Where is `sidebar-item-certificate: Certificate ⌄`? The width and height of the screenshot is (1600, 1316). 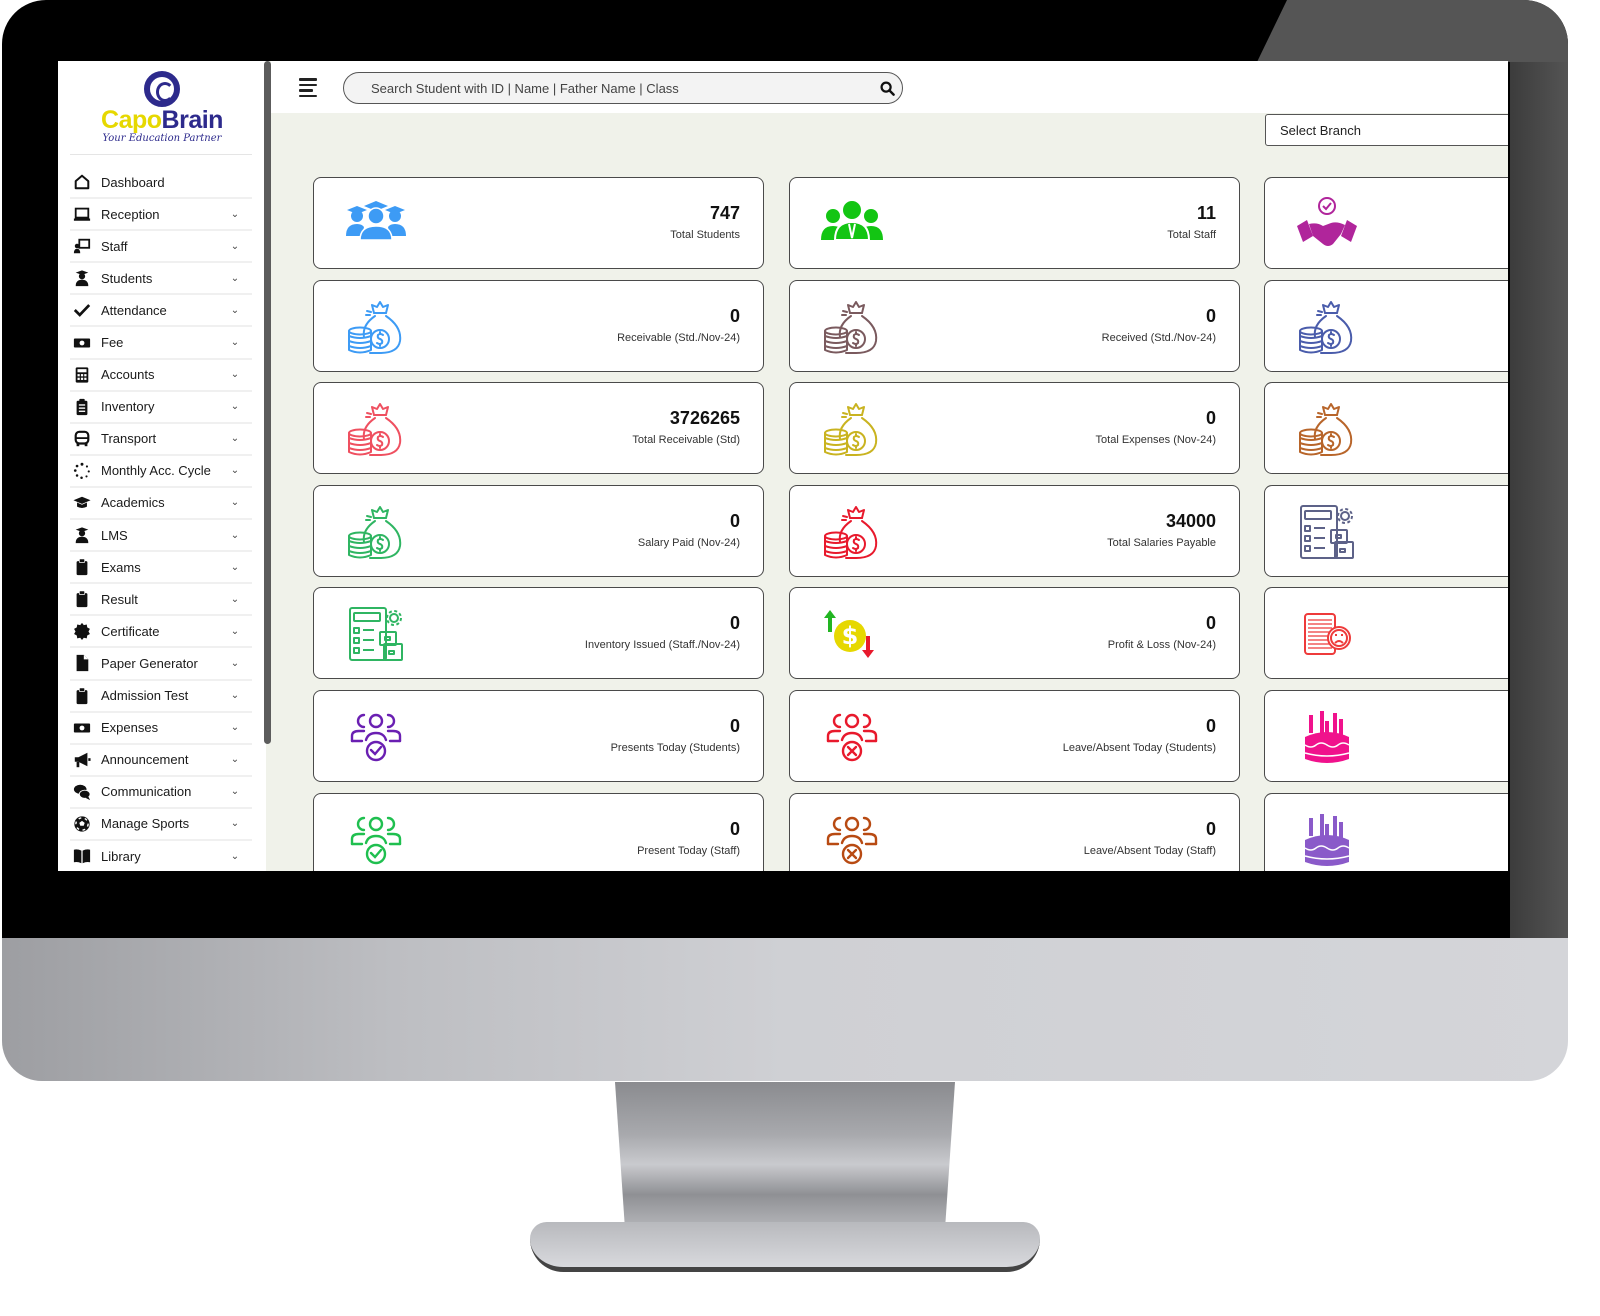
sidebar-item-certificate: Certificate ⌄ is located at coordinates (161, 632).